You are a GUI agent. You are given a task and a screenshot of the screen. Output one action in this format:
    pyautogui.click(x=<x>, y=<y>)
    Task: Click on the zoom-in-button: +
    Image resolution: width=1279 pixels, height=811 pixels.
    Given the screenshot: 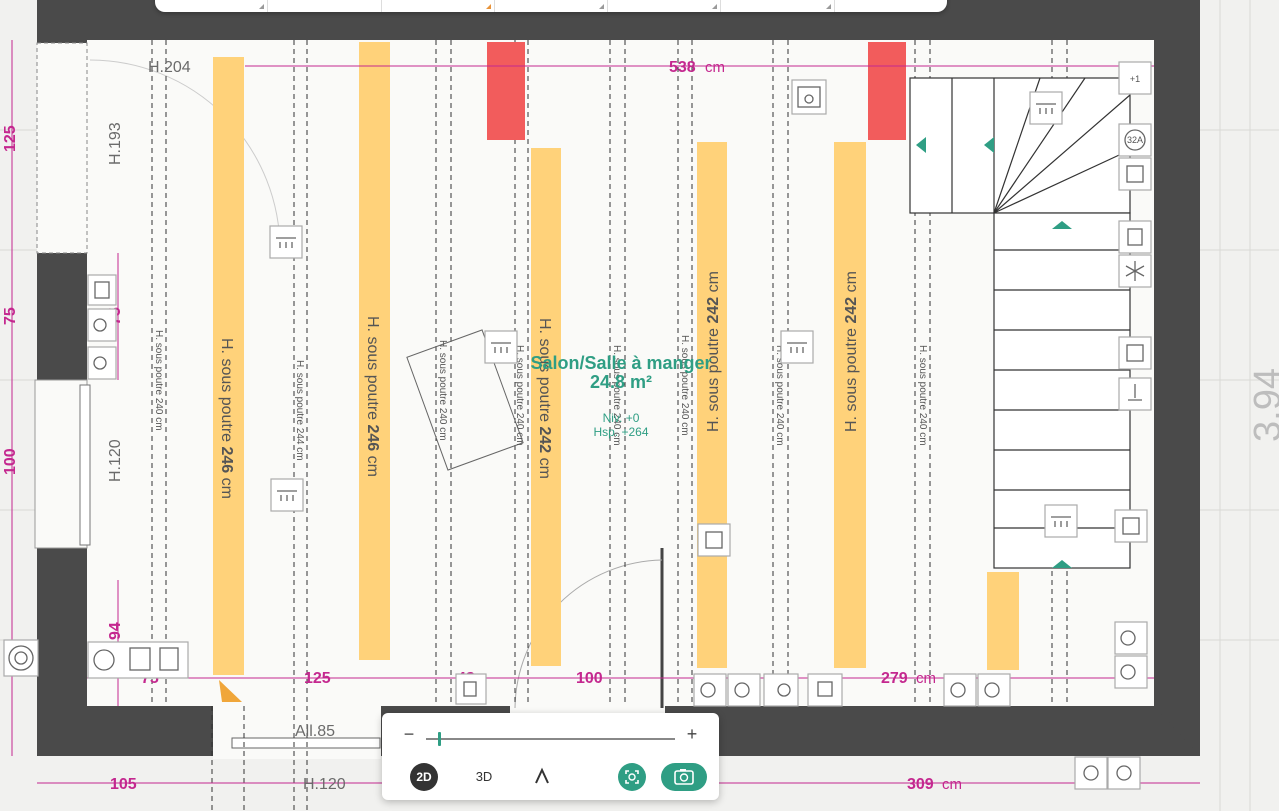 What is the action you would take?
    pyautogui.click(x=692, y=734)
    